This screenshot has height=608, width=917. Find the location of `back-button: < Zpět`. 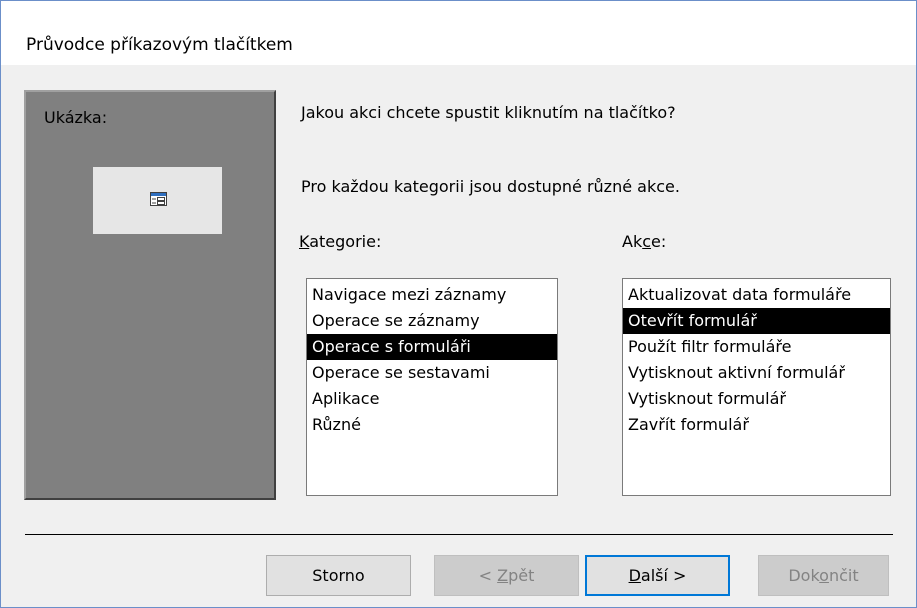

back-button: < Zpět is located at coordinates (506, 575).